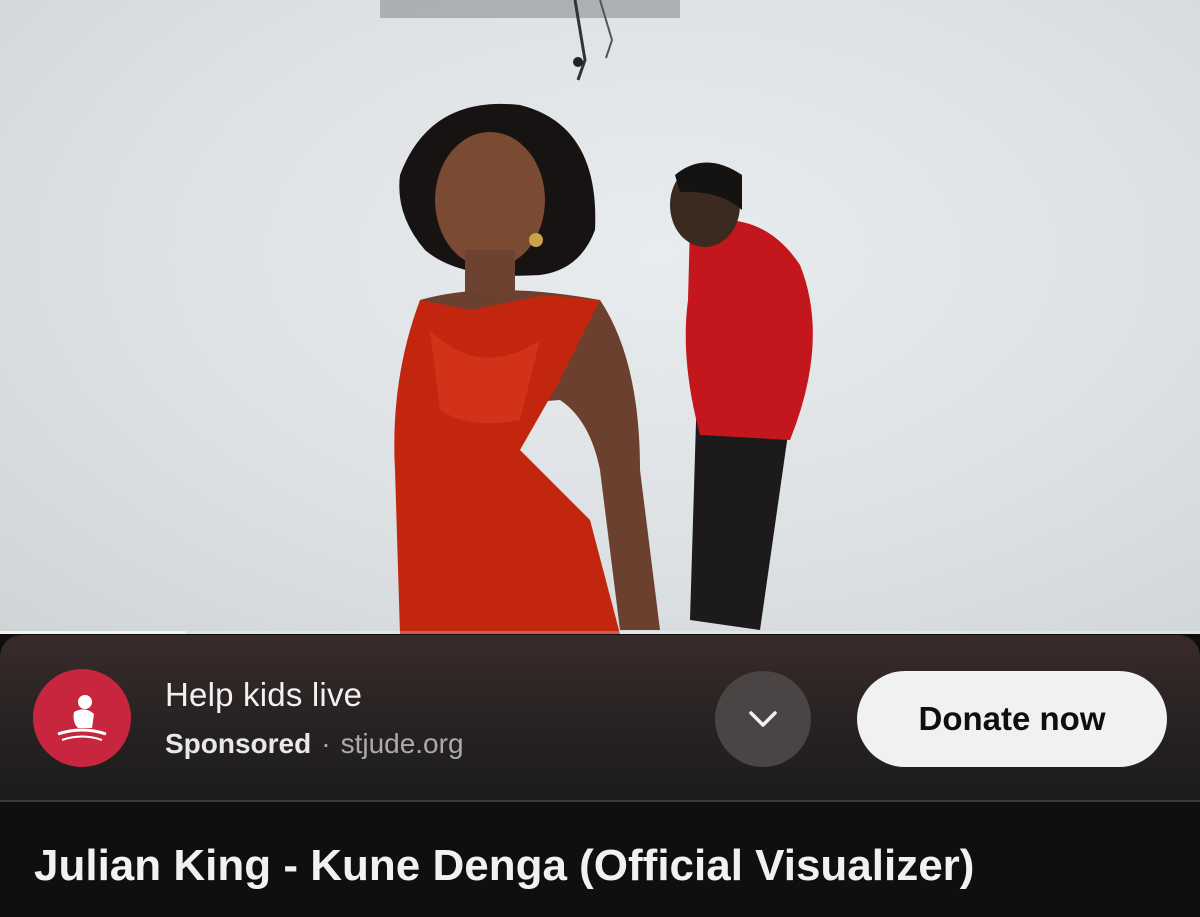  What do you see at coordinates (314, 695) in the screenshot?
I see `ad-title: Help kids live` at bounding box center [314, 695].